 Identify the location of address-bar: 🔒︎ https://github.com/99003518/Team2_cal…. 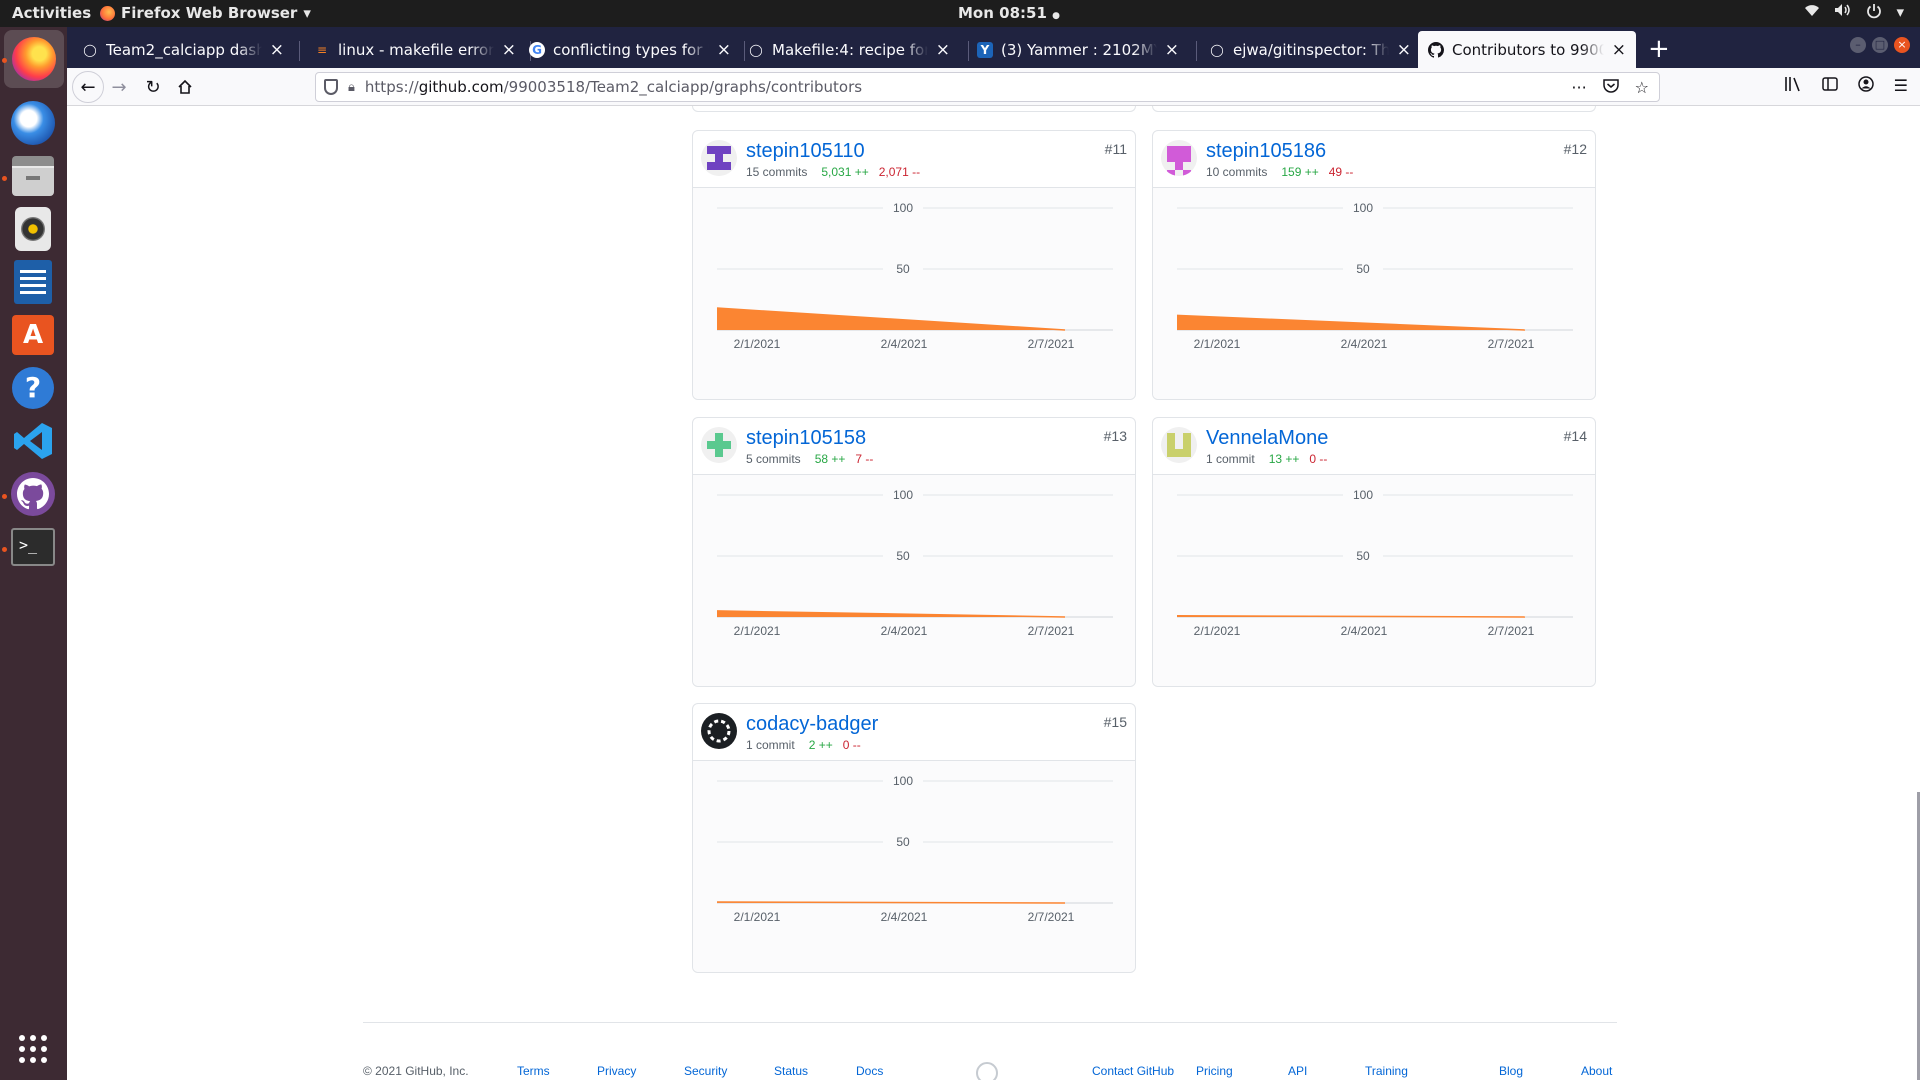
(987, 87).